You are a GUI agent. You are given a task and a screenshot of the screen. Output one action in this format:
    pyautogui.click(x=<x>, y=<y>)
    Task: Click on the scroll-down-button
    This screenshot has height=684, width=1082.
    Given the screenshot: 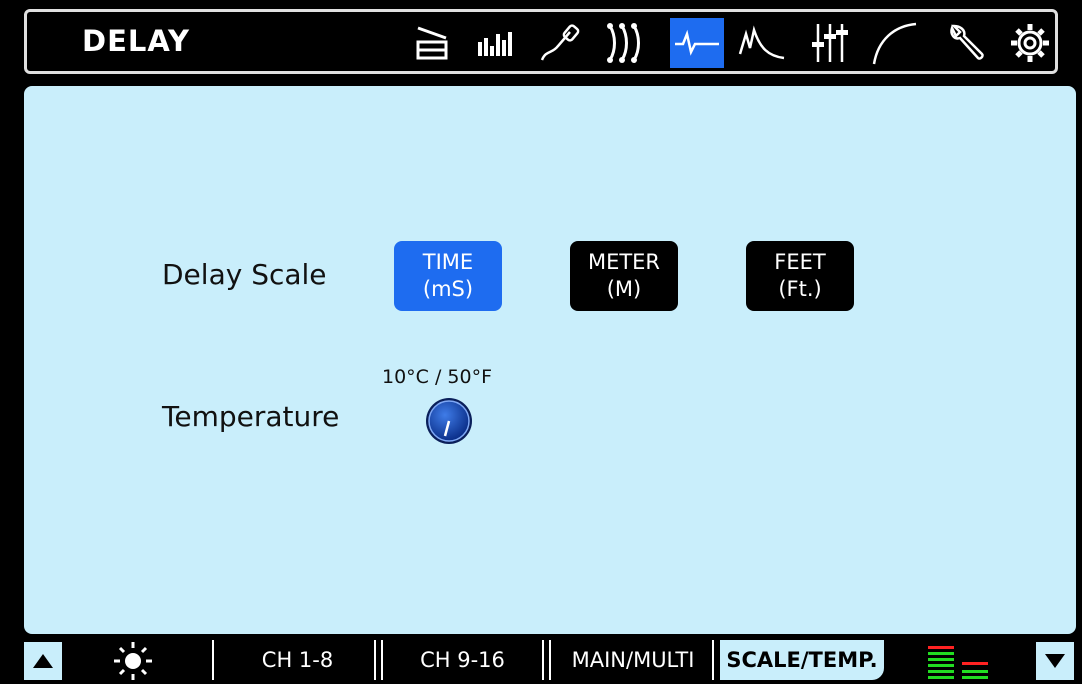 What is the action you would take?
    pyautogui.click(x=1055, y=661)
    